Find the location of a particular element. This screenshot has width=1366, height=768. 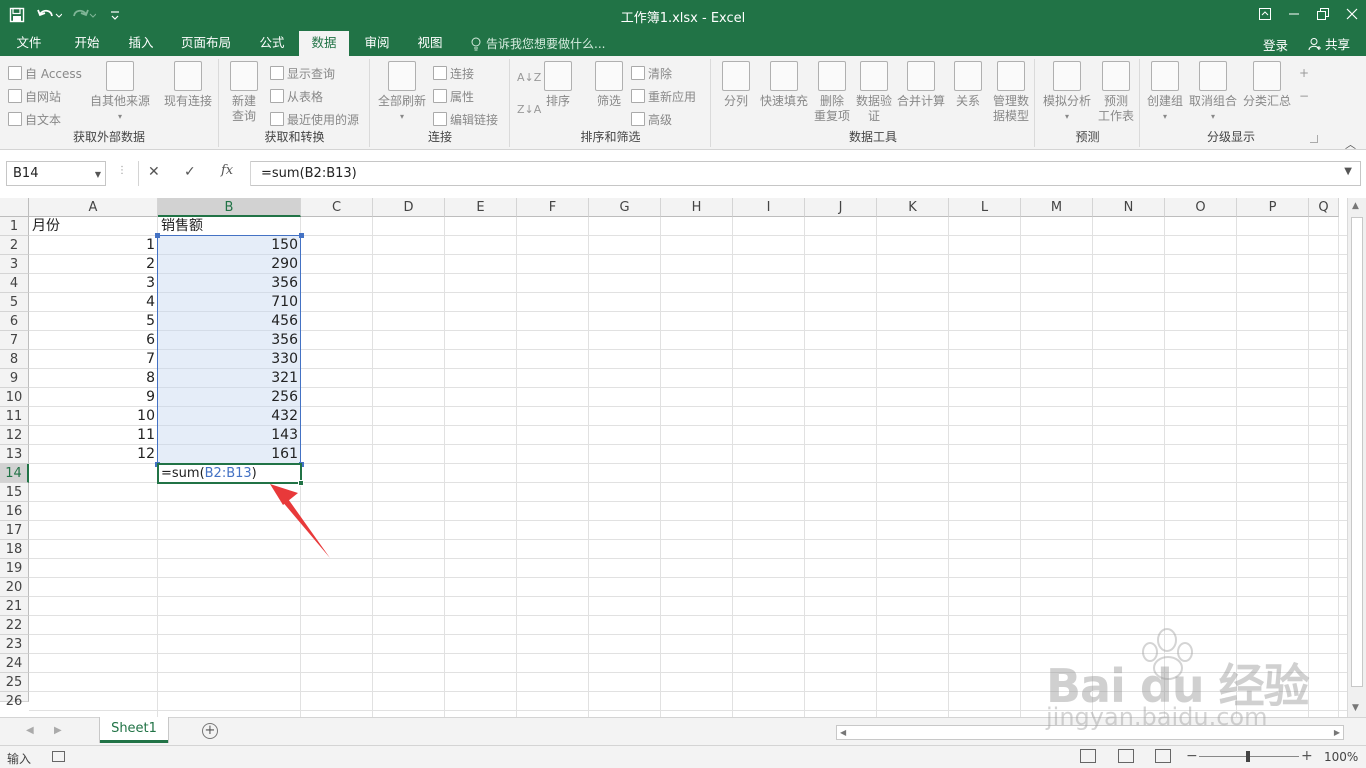

active-cell-b14: =sum(B2:B13) is located at coordinates (230, 474).